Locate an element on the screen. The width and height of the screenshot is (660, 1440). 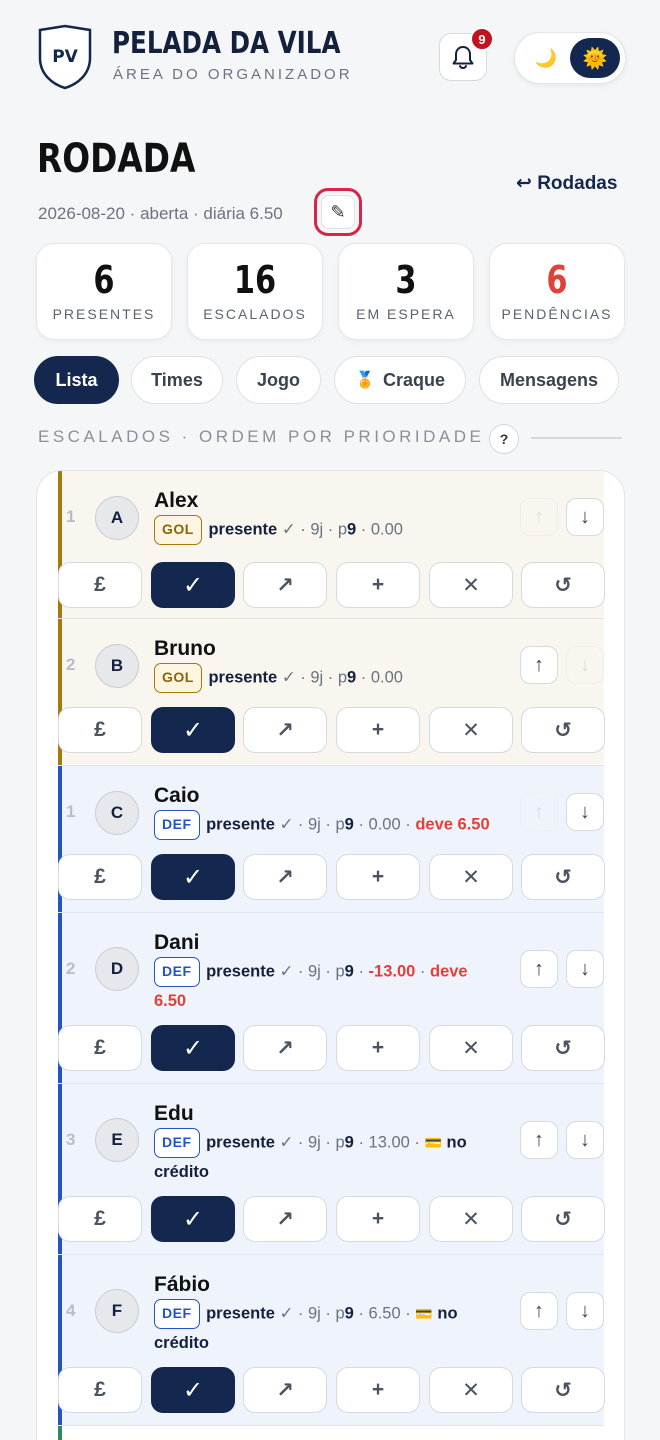
help-button: ? is located at coordinates (504, 439).